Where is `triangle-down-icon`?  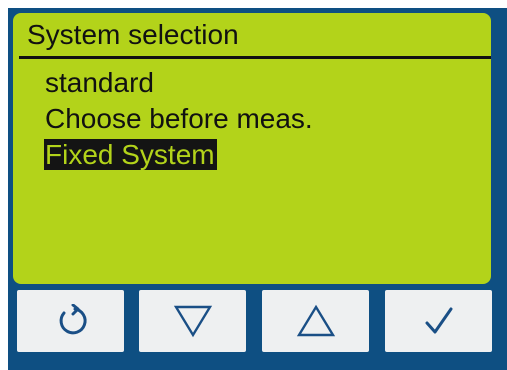 triangle-down-icon is located at coordinates (192, 321).